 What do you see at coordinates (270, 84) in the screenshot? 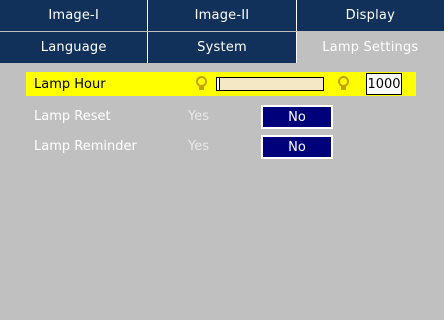
I see `lamp-hour-slider` at bounding box center [270, 84].